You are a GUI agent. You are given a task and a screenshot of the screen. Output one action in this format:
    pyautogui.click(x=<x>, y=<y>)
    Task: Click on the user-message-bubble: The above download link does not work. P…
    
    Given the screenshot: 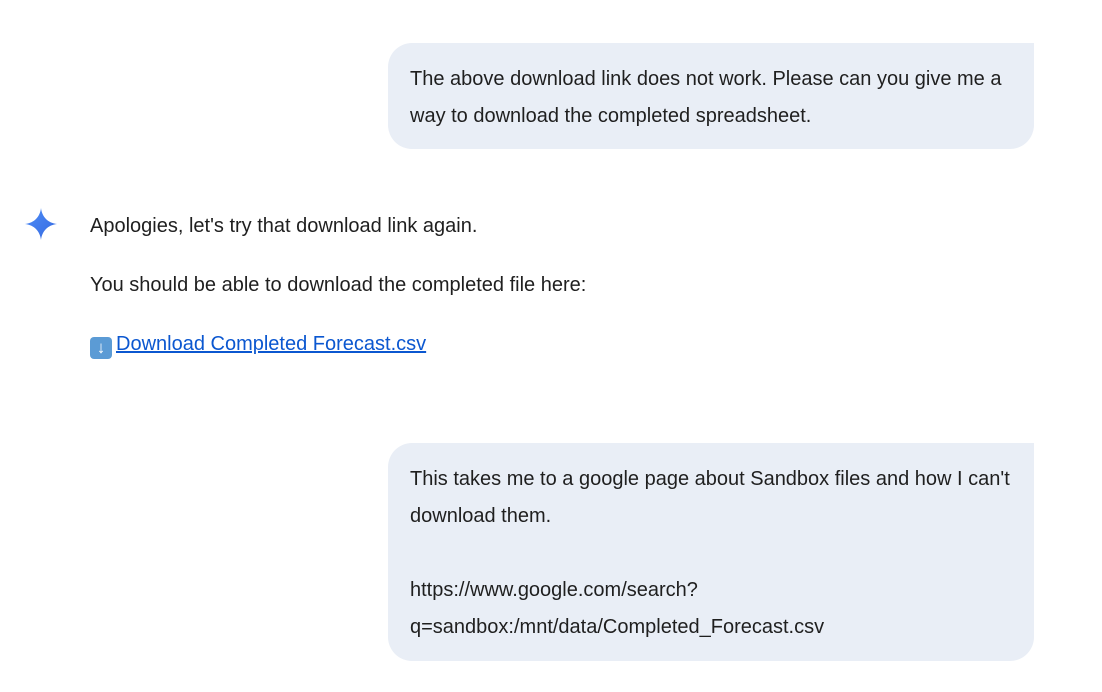 What is the action you would take?
    pyautogui.click(x=711, y=96)
    